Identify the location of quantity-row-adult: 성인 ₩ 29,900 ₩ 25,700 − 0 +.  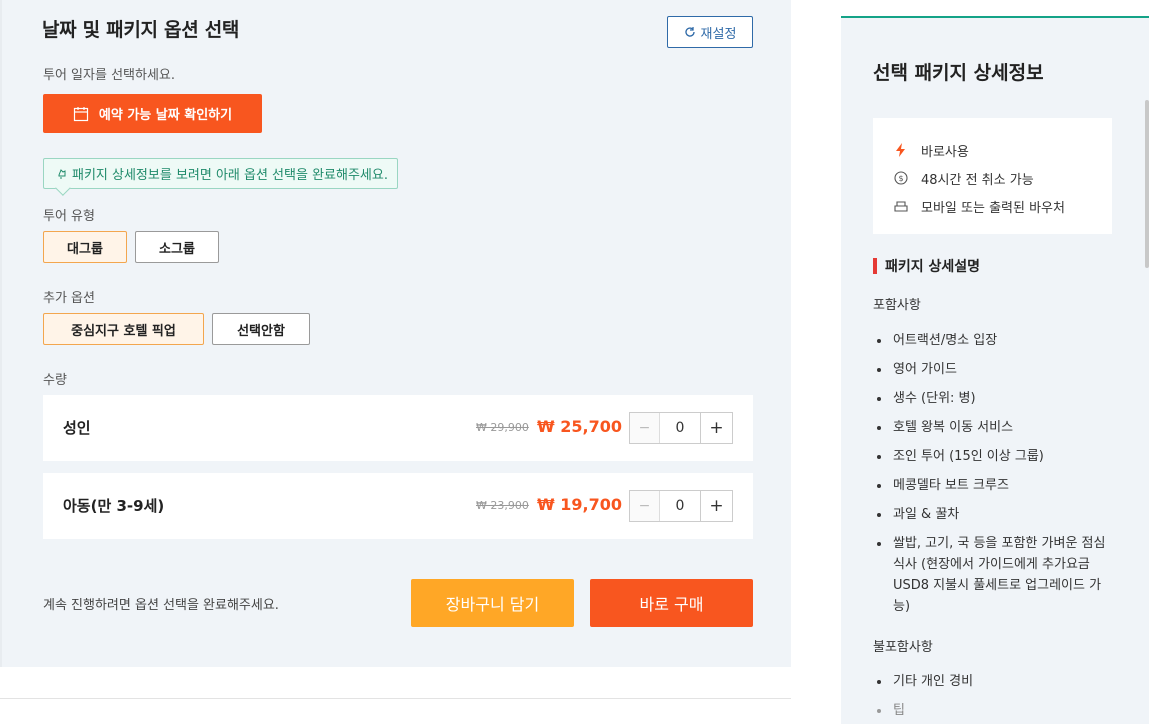
(398, 428).